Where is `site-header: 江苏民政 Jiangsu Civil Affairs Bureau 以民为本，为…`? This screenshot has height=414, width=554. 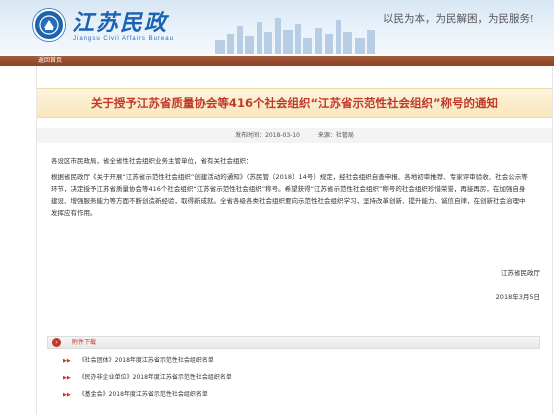
site-header: 江苏民政 Jiangsu Civil Affairs Bureau 以民为本，为… is located at coordinates (277, 27).